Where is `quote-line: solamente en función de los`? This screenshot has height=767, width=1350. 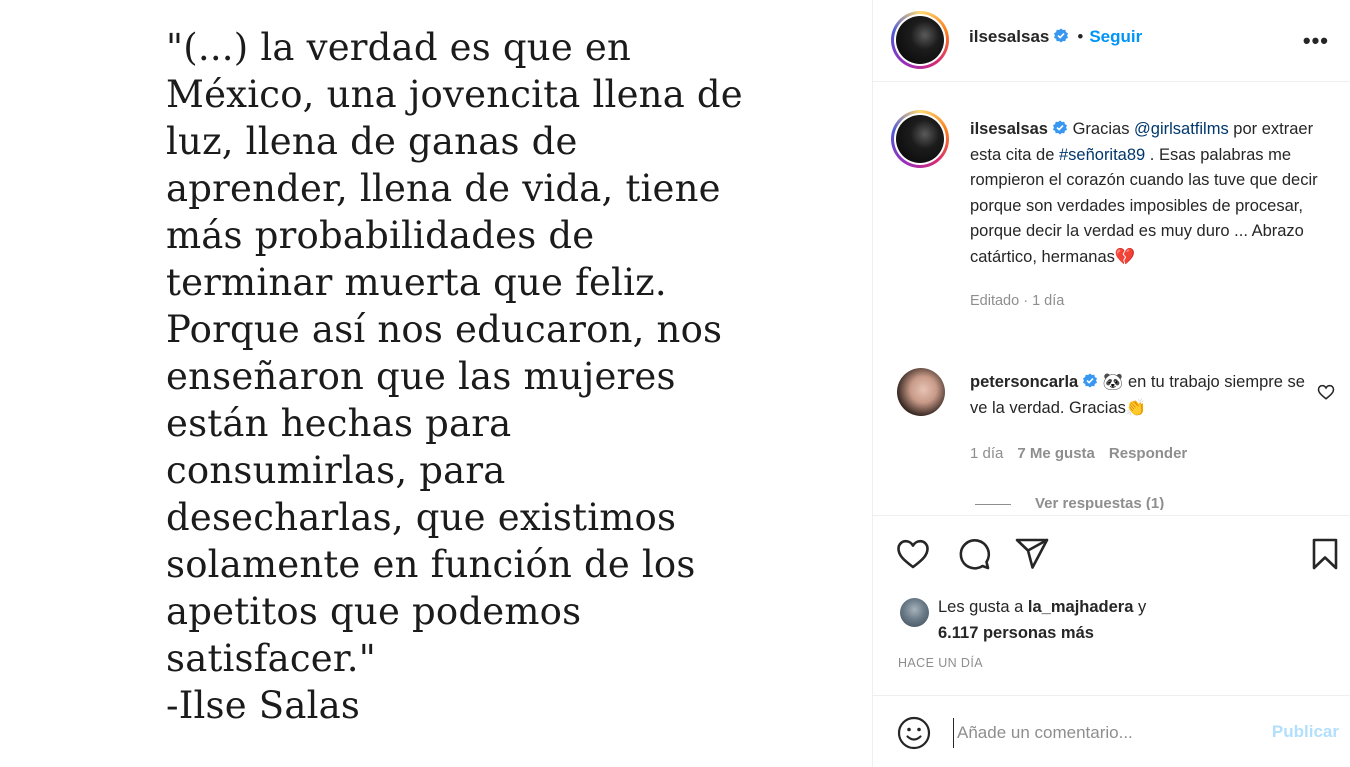 quote-line: solamente en función de los is located at coordinates (431, 564).